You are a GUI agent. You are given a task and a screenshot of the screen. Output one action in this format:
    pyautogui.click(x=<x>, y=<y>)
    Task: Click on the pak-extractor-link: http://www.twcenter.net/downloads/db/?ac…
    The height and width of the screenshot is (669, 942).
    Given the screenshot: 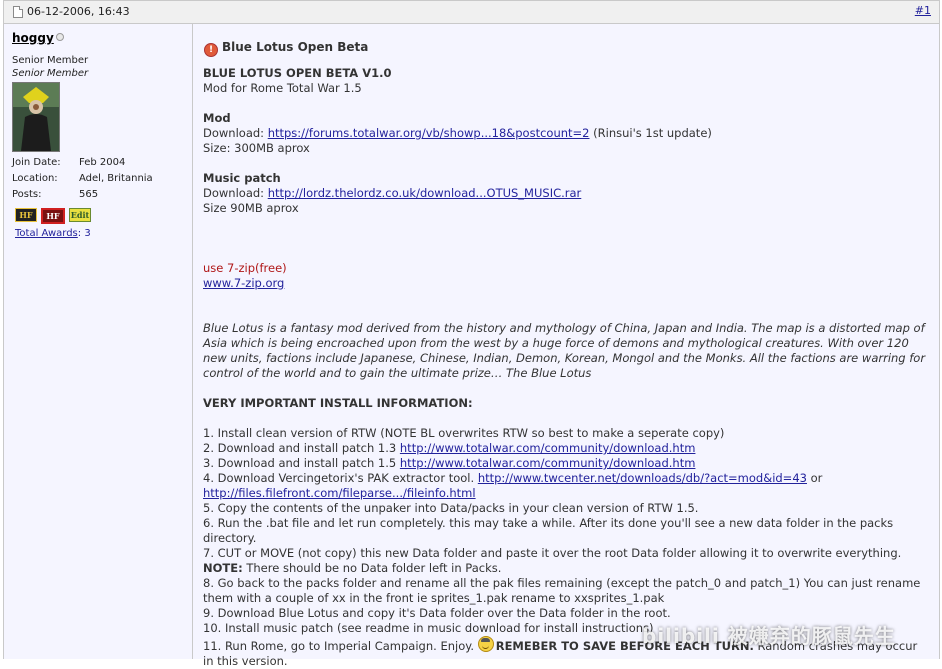 What is the action you would take?
    pyautogui.click(x=642, y=478)
    